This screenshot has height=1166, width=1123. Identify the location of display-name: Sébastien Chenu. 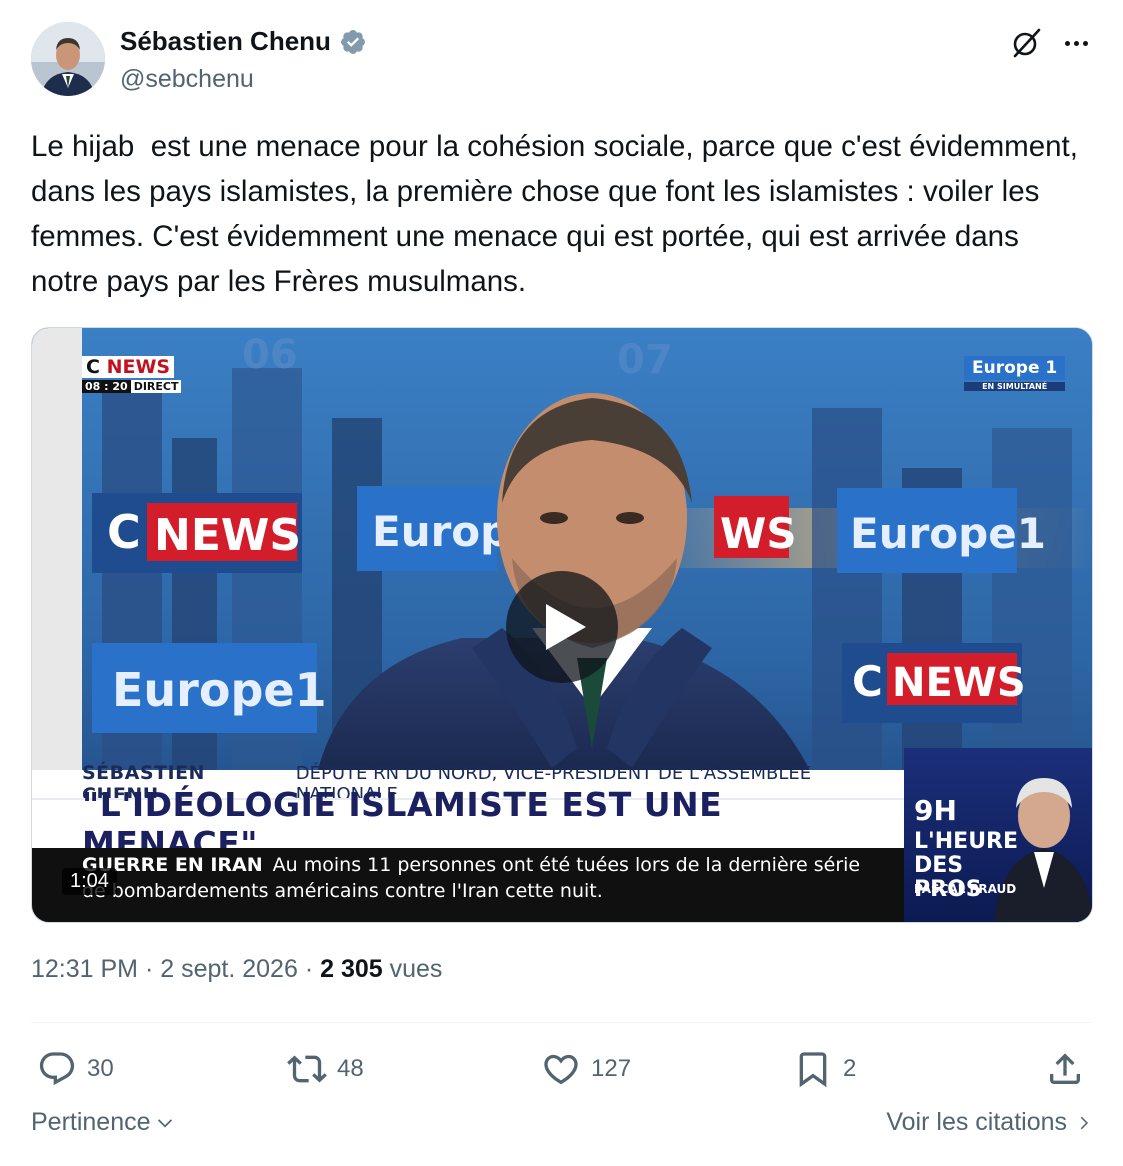
(225, 41).